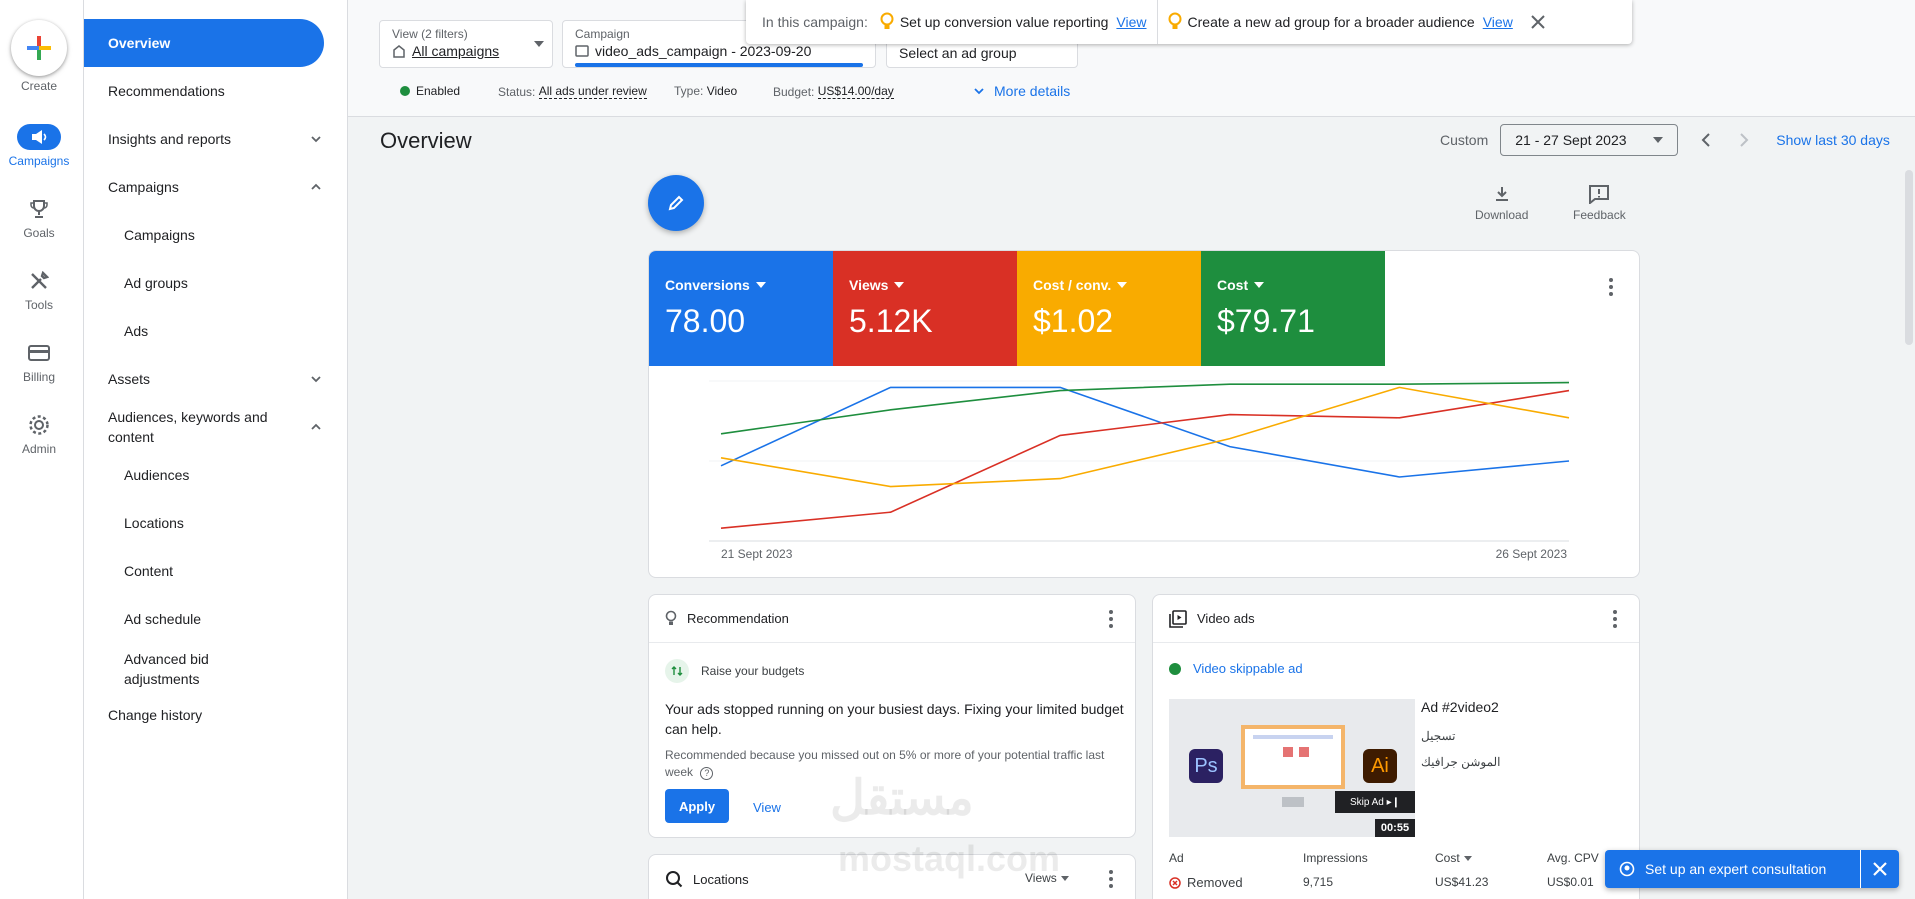  I want to click on view-filter-label: View (2 filters), so click(430, 34).